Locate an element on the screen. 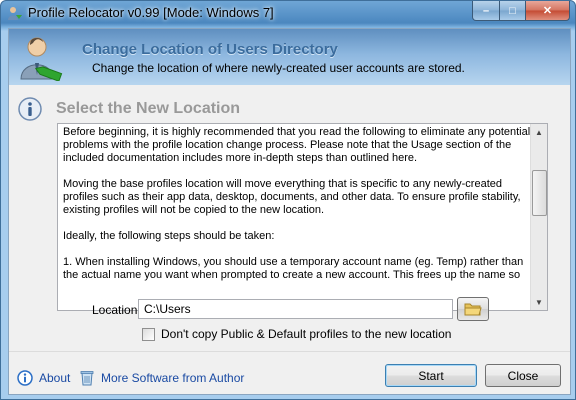 This screenshot has height=400, width=576. app-icon is located at coordinates (15, 13).